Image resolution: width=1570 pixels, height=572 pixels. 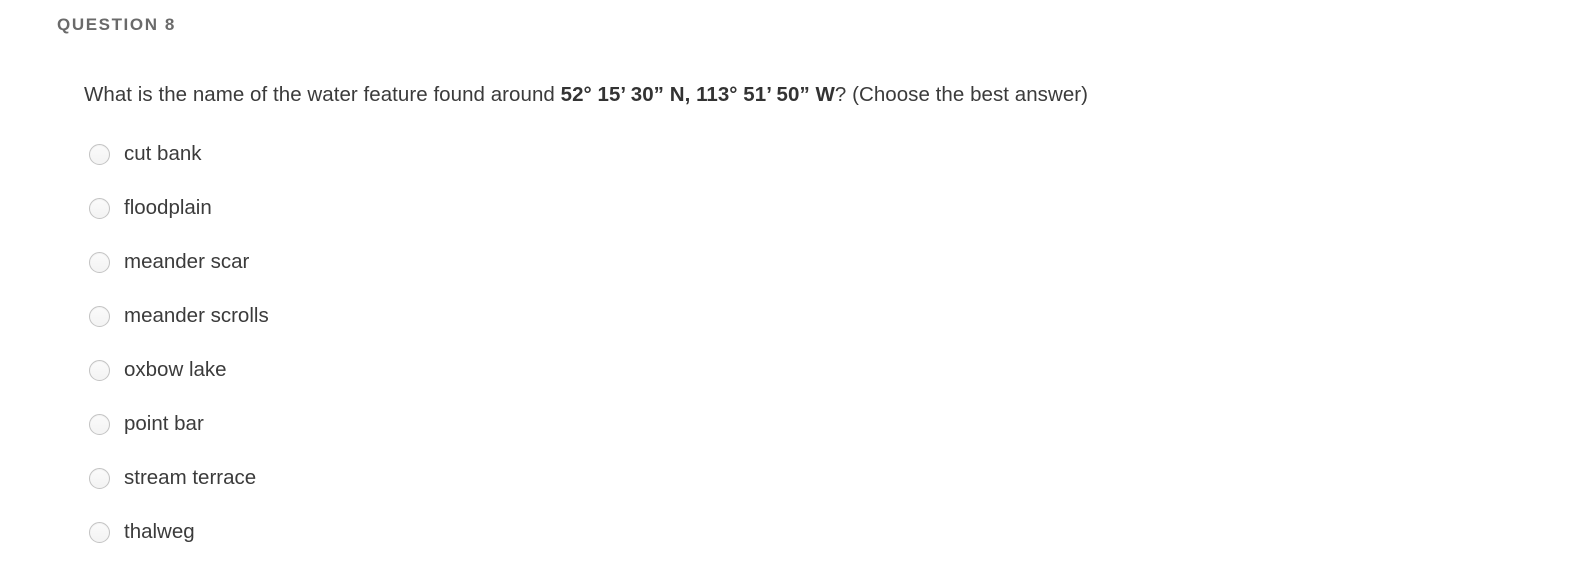 What do you see at coordinates (168, 207) in the screenshot?
I see `answer-option-label: floodplain` at bounding box center [168, 207].